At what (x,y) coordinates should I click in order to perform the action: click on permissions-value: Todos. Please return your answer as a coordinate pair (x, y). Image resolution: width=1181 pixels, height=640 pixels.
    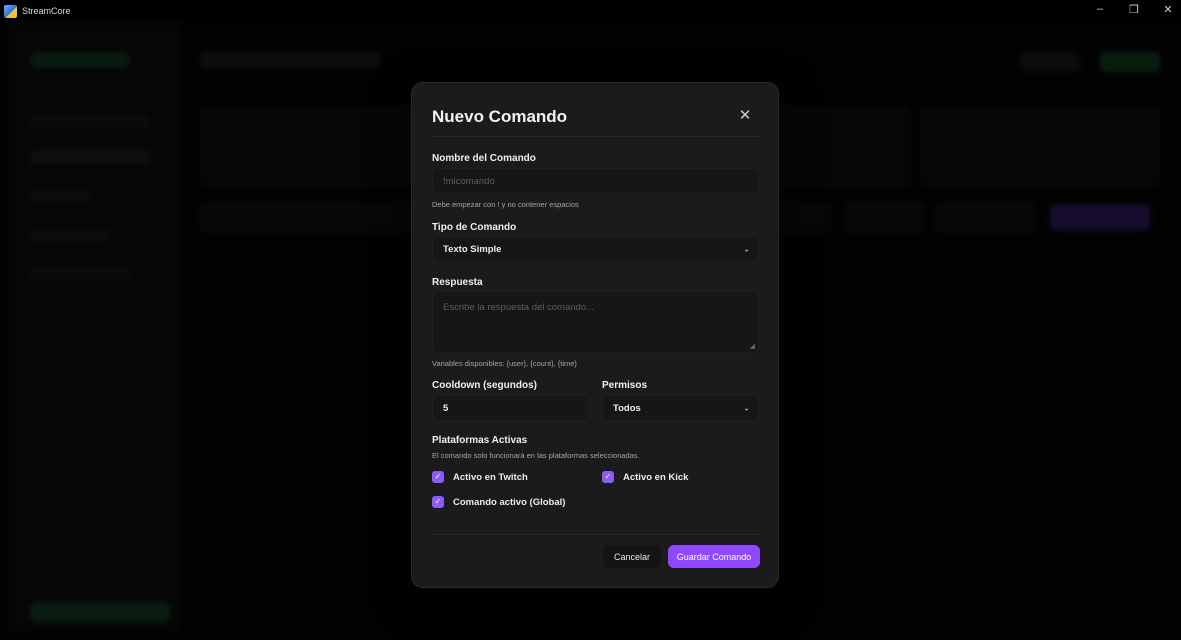
    Looking at the image, I should click on (627, 408).